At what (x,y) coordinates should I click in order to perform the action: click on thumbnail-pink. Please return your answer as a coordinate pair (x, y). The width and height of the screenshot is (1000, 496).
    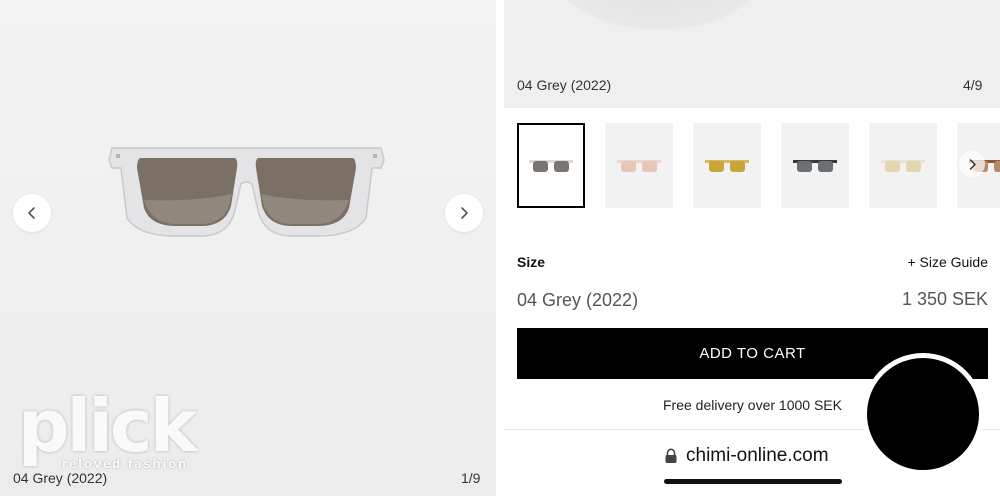
    Looking at the image, I should click on (639, 165).